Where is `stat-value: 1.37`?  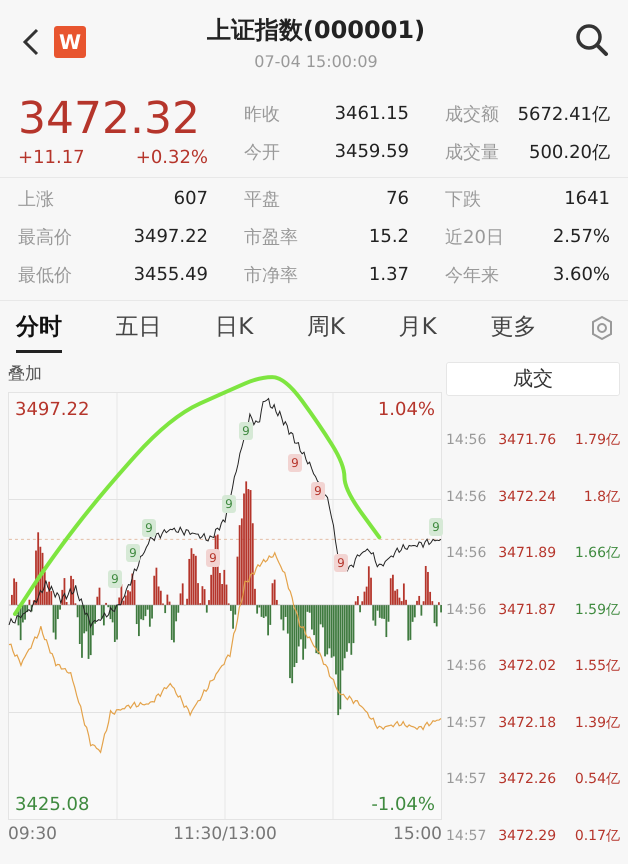 stat-value: 1.37 is located at coordinates (388, 275).